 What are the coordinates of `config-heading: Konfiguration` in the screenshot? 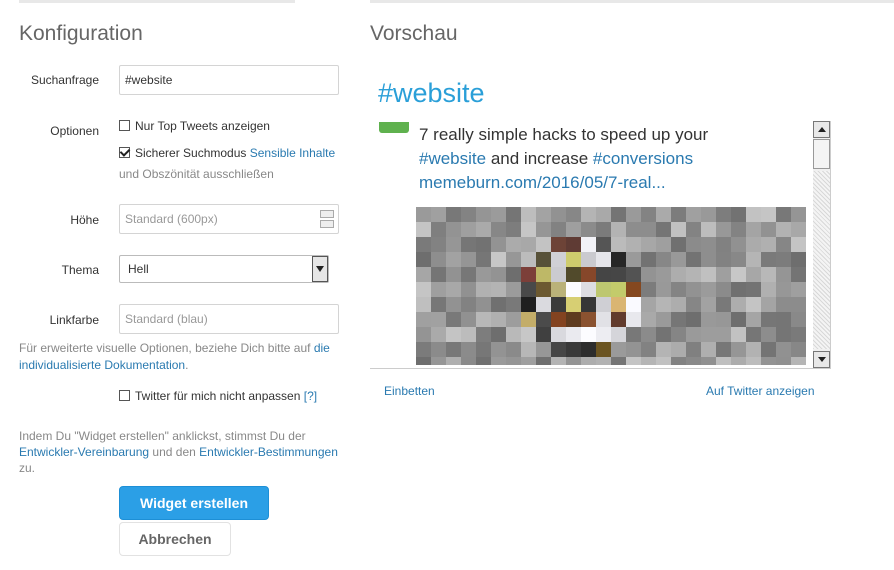 It's located at (81, 33).